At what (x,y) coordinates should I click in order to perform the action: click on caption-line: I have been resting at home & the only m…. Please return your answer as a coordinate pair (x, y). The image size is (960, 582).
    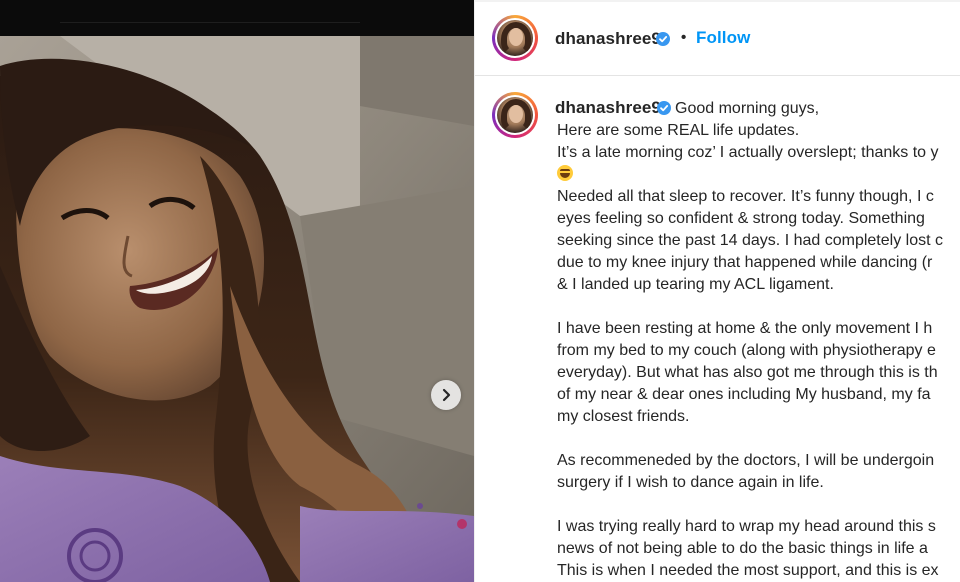
    Looking at the image, I should click on (745, 328).